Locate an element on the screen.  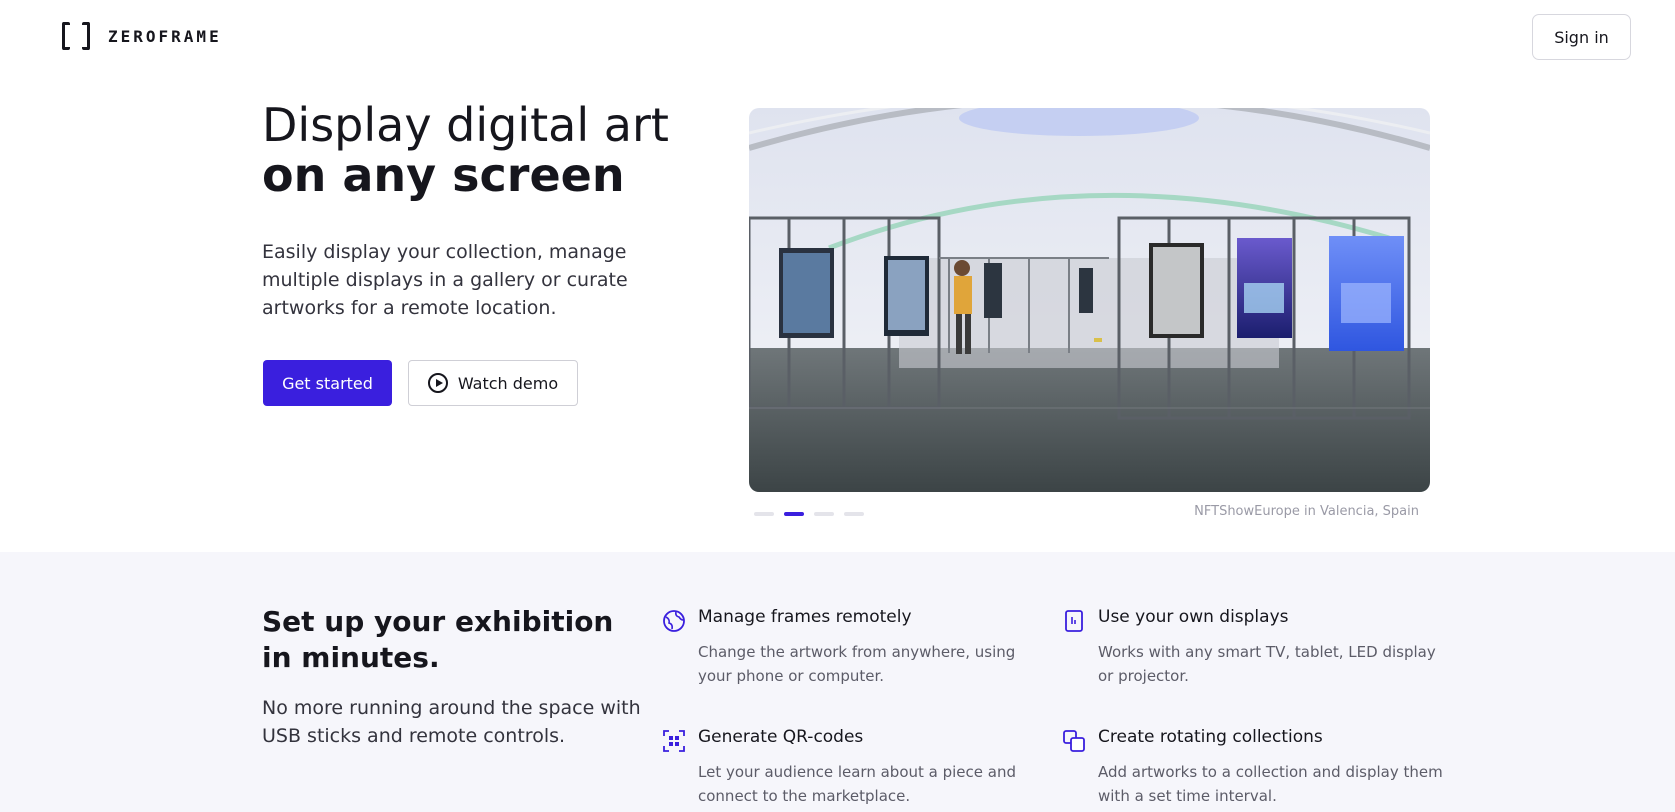
stacked-squares-icon is located at coordinates (1074, 741).